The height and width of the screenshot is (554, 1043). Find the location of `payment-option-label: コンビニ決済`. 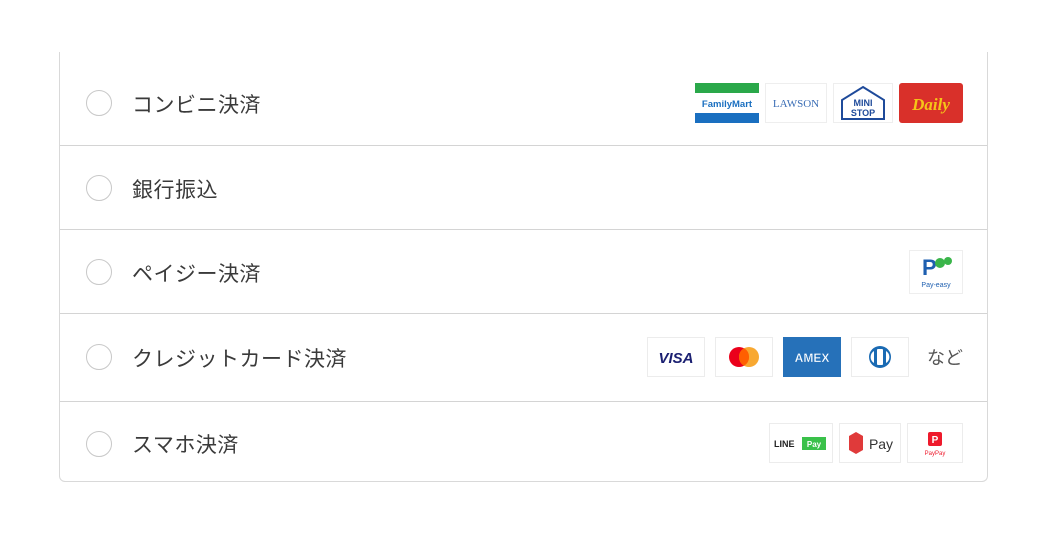

payment-option-label: コンビニ決済 is located at coordinates (196, 105).